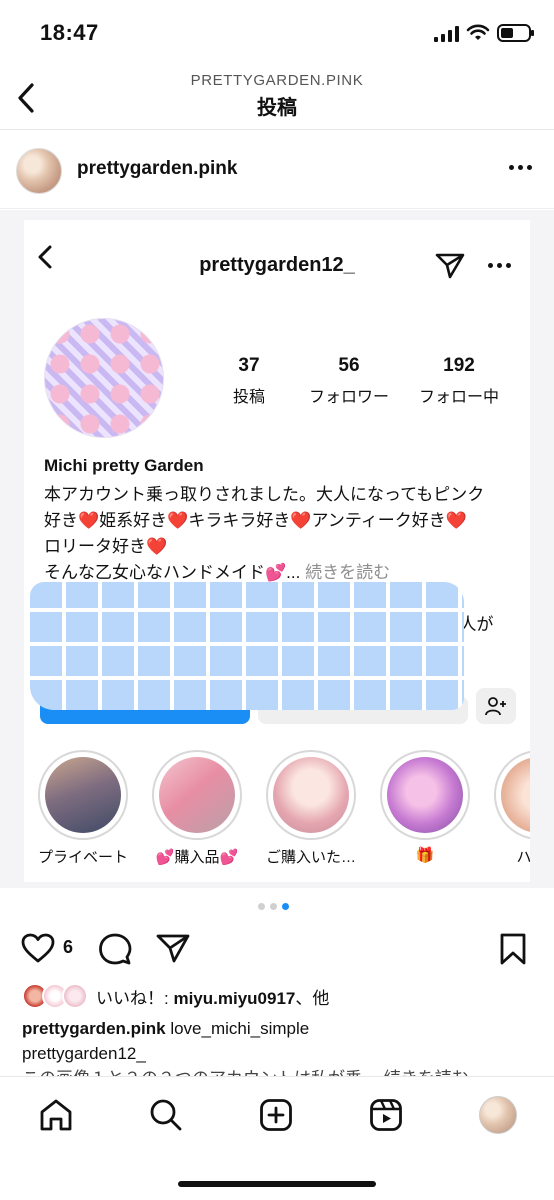 The image size is (554, 1200). I want to click on liker-avatar, so click(75, 996).